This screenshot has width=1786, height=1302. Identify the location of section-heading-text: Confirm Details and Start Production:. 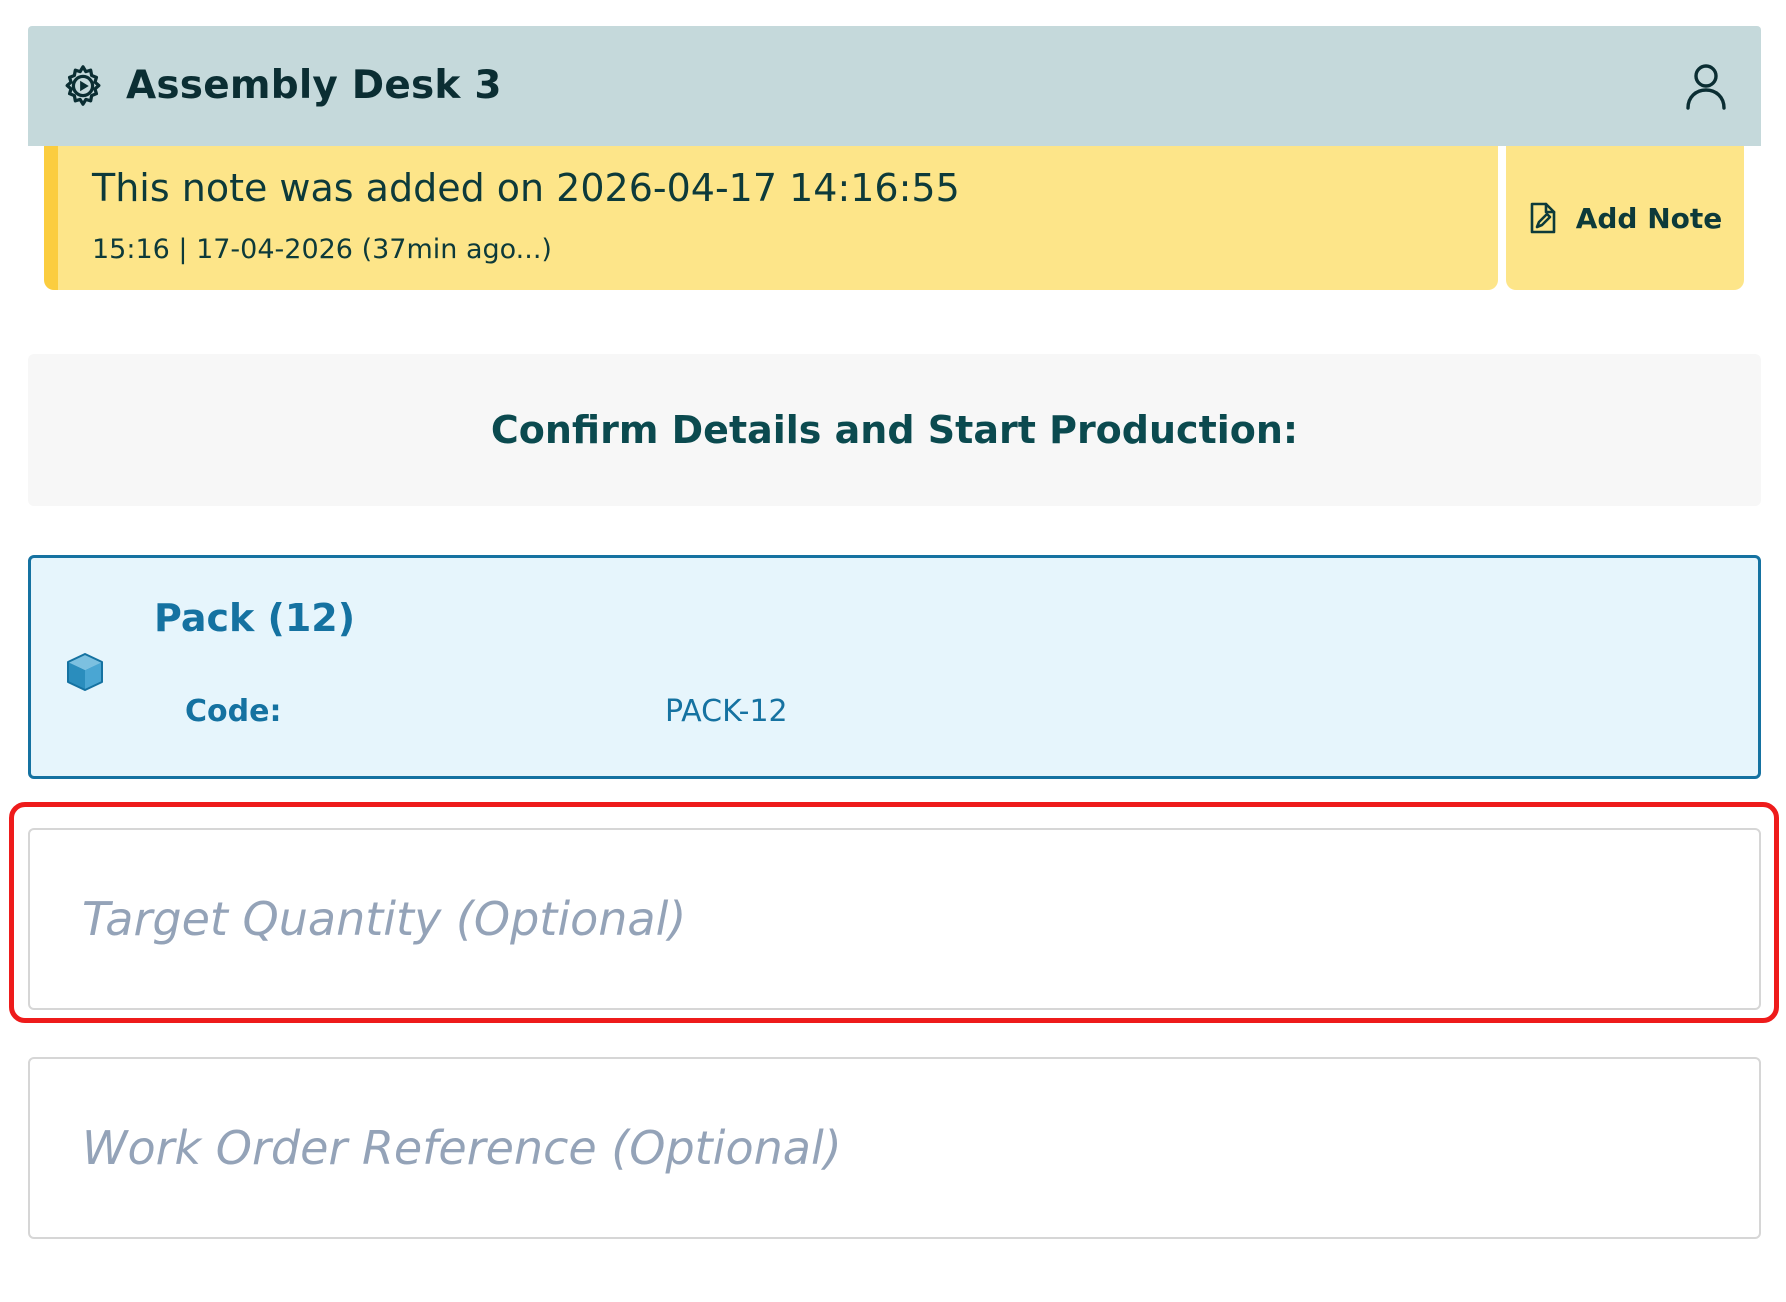
(894, 430).